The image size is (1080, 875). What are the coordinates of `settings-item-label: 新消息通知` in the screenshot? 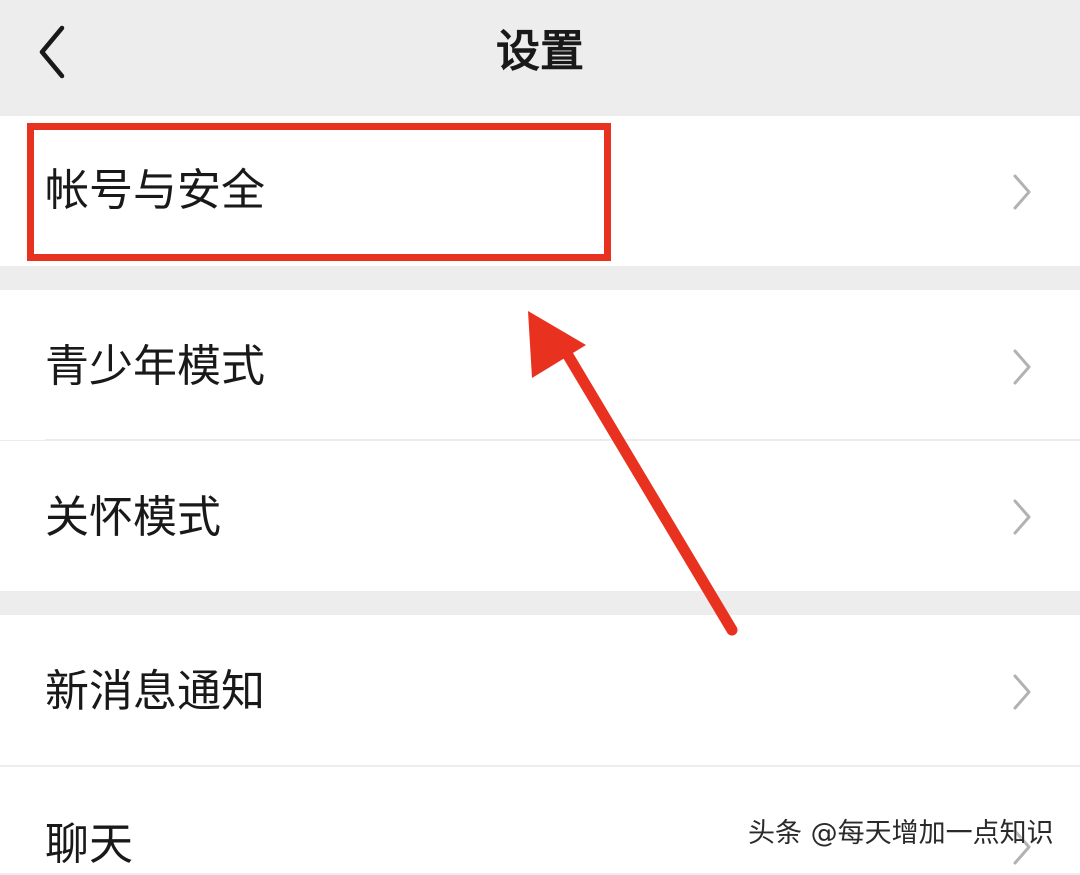 It's located at (155, 691).